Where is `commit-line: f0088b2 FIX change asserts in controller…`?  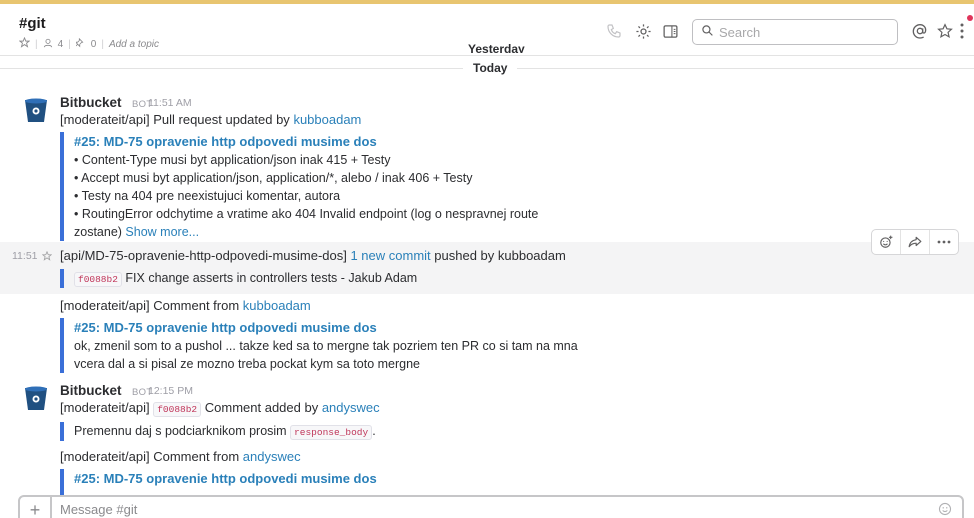 commit-line: f0088b2 FIX change asserts in controller… is located at coordinates (245, 279).